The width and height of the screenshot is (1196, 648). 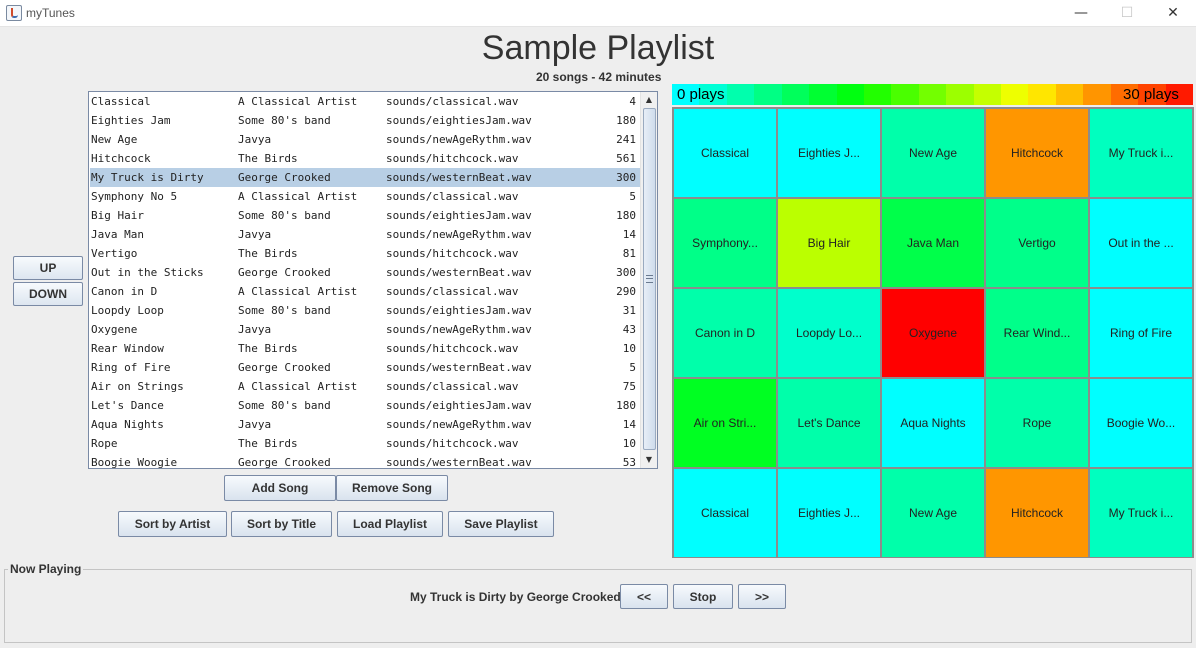 What do you see at coordinates (762, 596) in the screenshot?
I see `next-button: >>` at bounding box center [762, 596].